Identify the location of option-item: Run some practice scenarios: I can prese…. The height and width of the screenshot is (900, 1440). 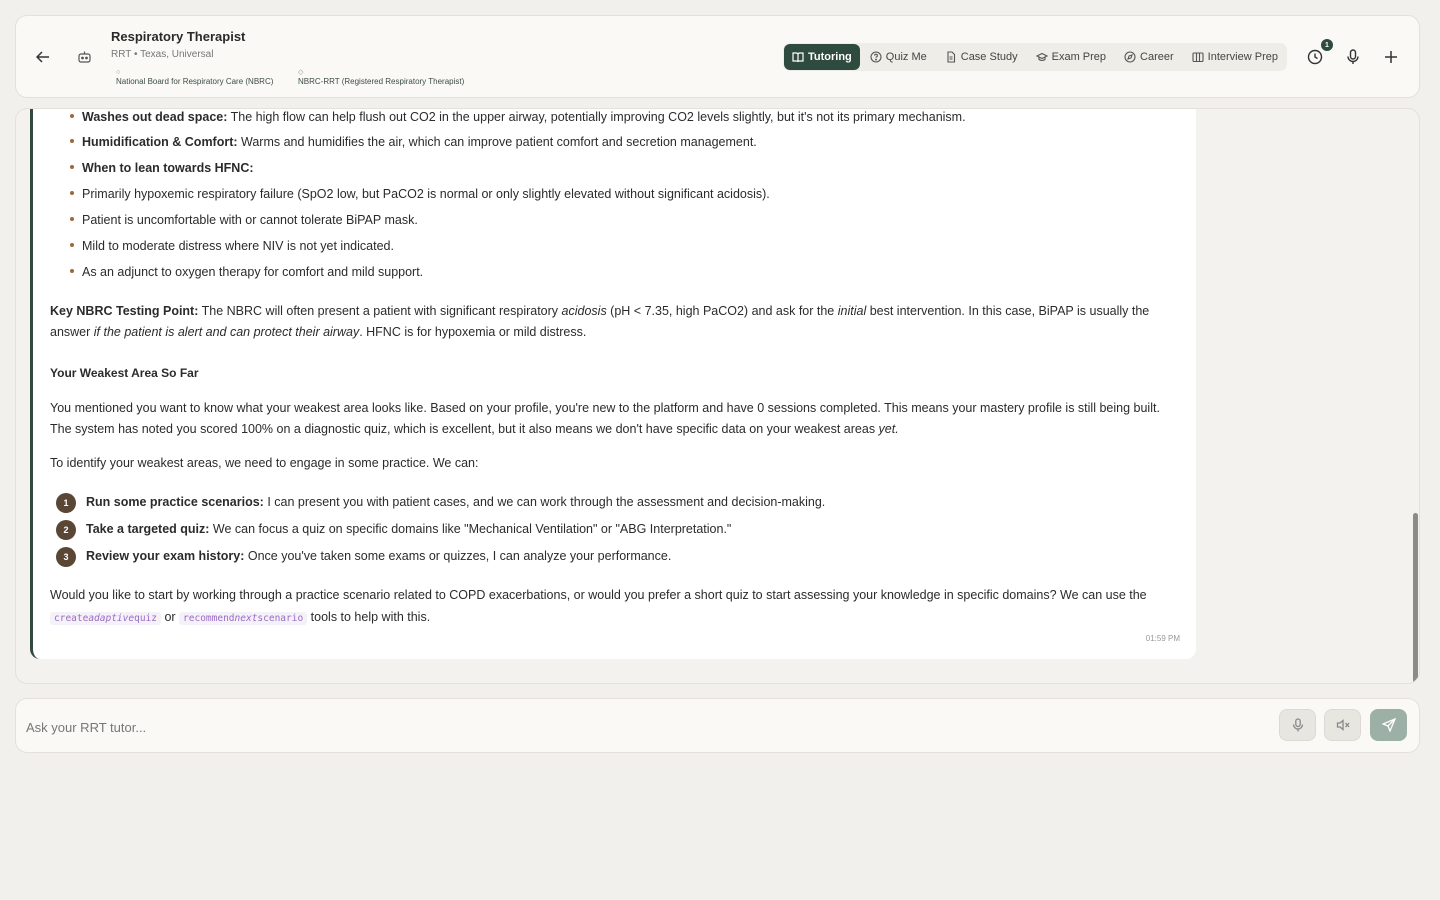
(456, 502).